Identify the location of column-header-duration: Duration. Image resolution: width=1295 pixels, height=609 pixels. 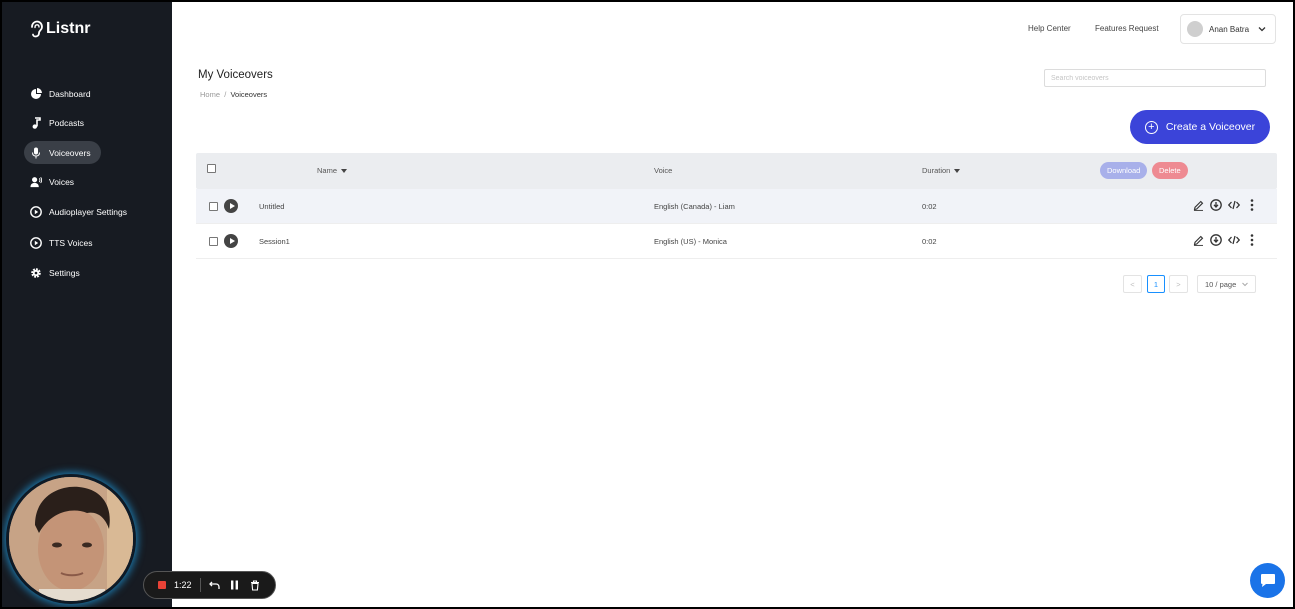
(941, 170).